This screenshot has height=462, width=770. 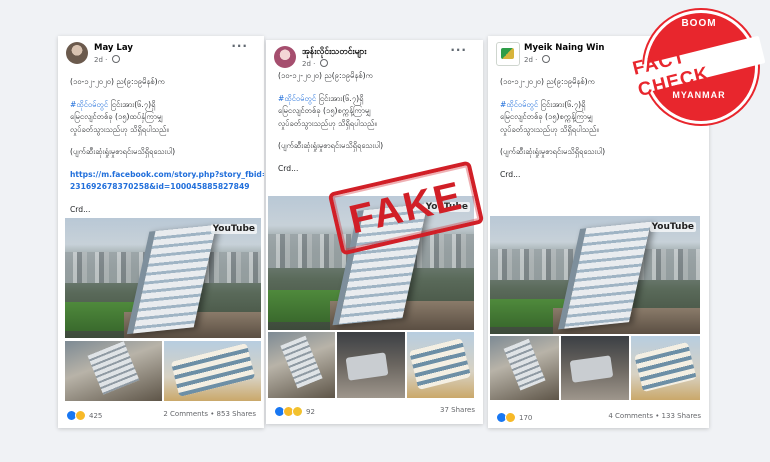 What do you see at coordinates (654, 416) in the screenshot?
I see `comments-shares: 4 Comments • 133 Shares` at bounding box center [654, 416].